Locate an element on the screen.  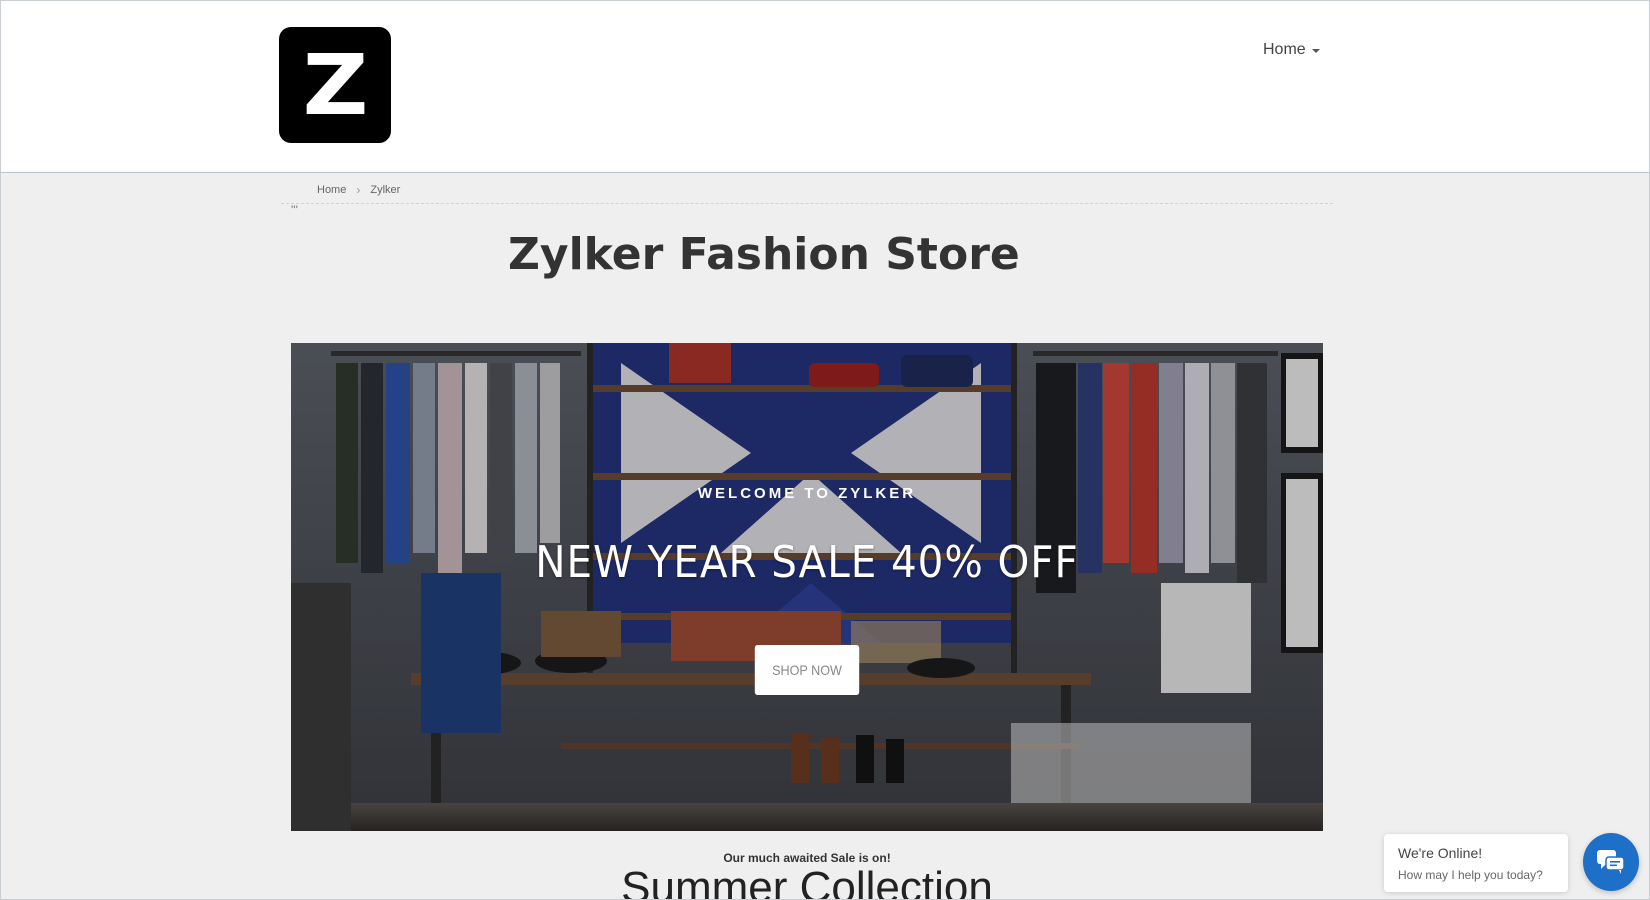
nav-home-label: Home is located at coordinates (1284, 49).